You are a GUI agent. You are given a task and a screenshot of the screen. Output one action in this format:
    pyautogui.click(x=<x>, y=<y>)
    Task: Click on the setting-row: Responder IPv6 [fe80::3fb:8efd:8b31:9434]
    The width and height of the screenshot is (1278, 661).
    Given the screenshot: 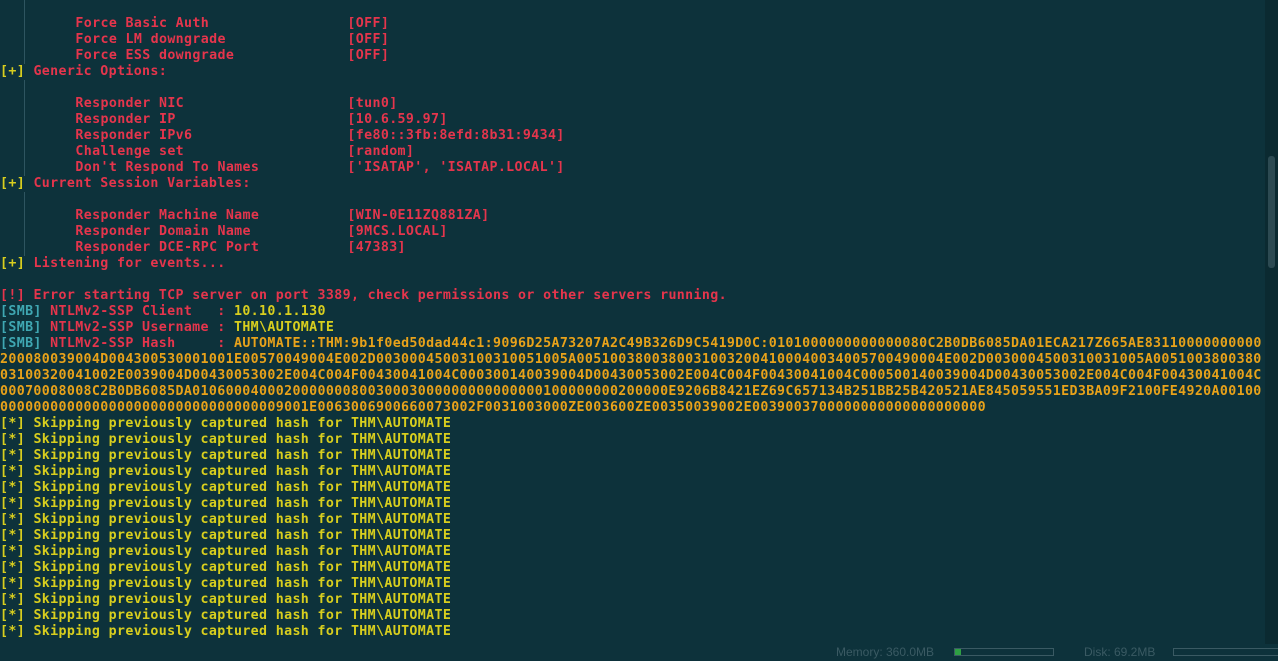 What is the action you would take?
    pyautogui.click(x=632, y=127)
    